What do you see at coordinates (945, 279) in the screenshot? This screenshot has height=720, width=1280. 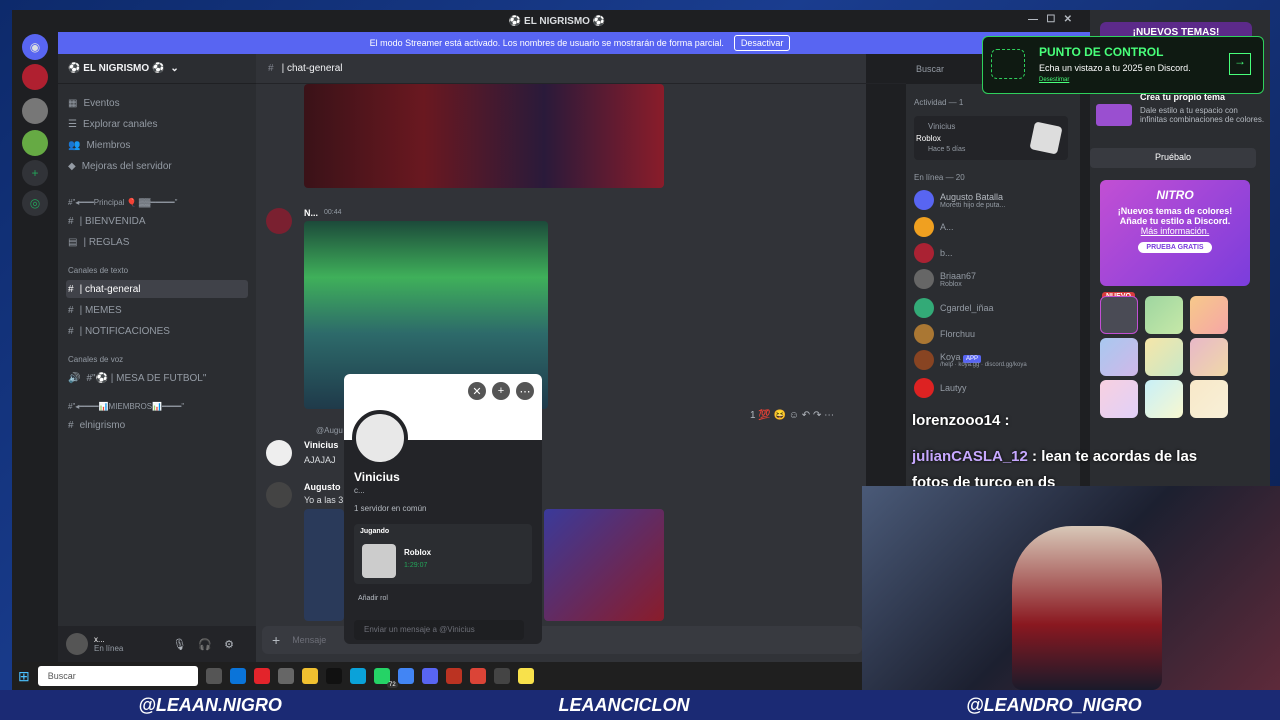 I see `member-item: Briaan67 Roblox` at bounding box center [945, 279].